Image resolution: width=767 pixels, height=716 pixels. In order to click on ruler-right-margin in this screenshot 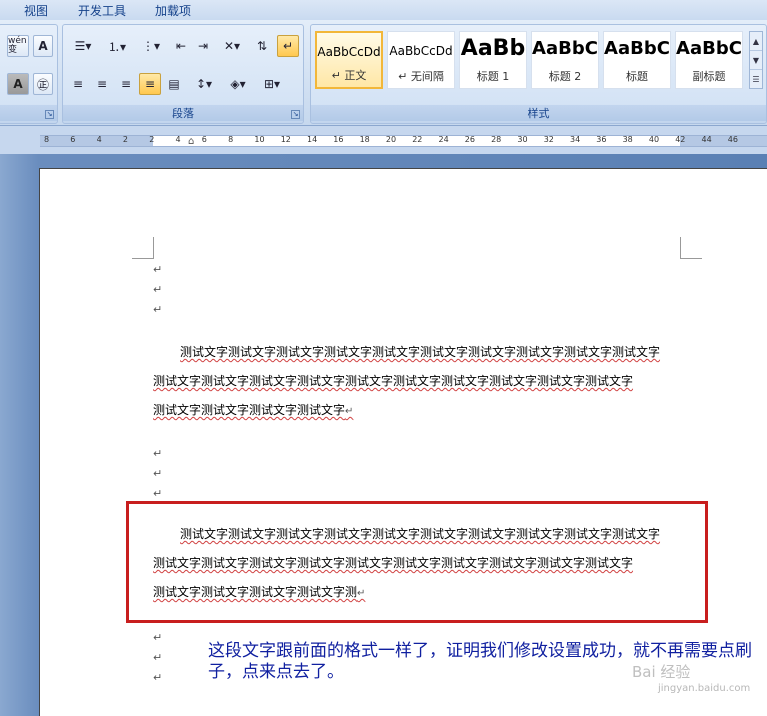, I will do `click(723, 141)`.